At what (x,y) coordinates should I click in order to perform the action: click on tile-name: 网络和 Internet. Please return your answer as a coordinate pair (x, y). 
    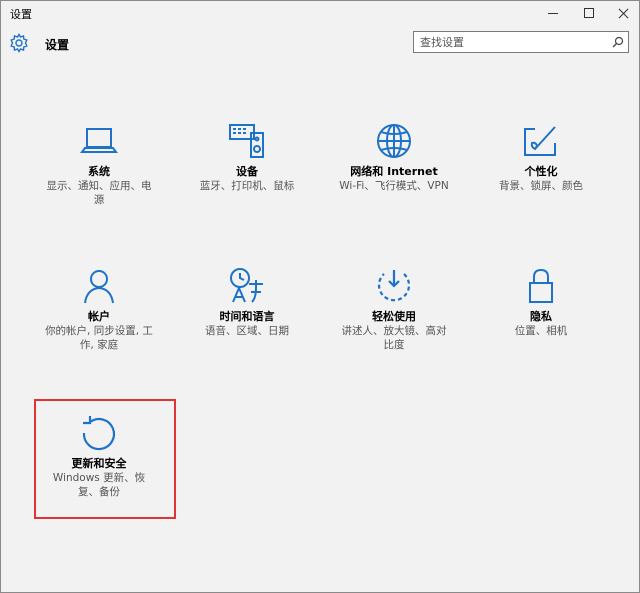
    Looking at the image, I should click on (394, 171).